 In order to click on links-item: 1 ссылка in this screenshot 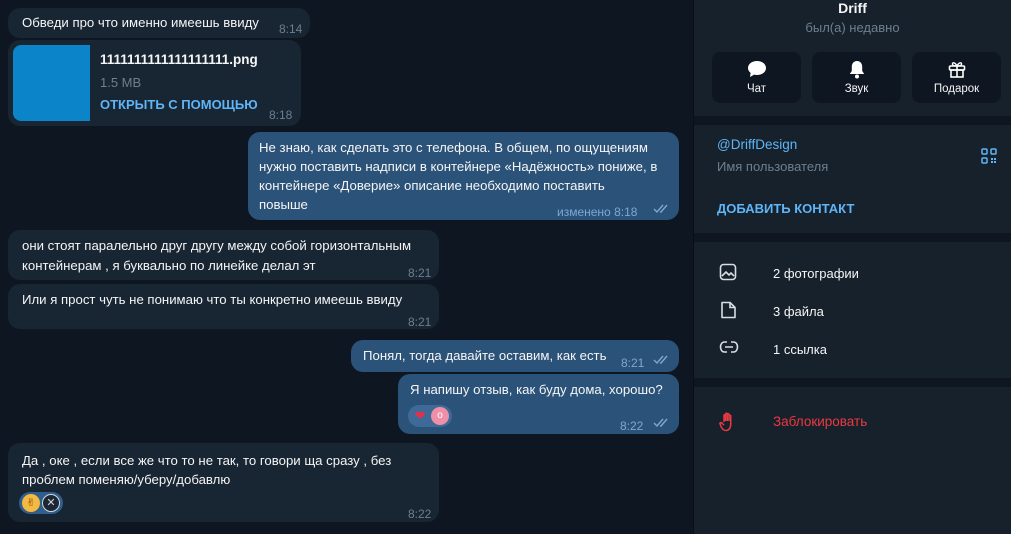, I will do `click(800, 349)`.